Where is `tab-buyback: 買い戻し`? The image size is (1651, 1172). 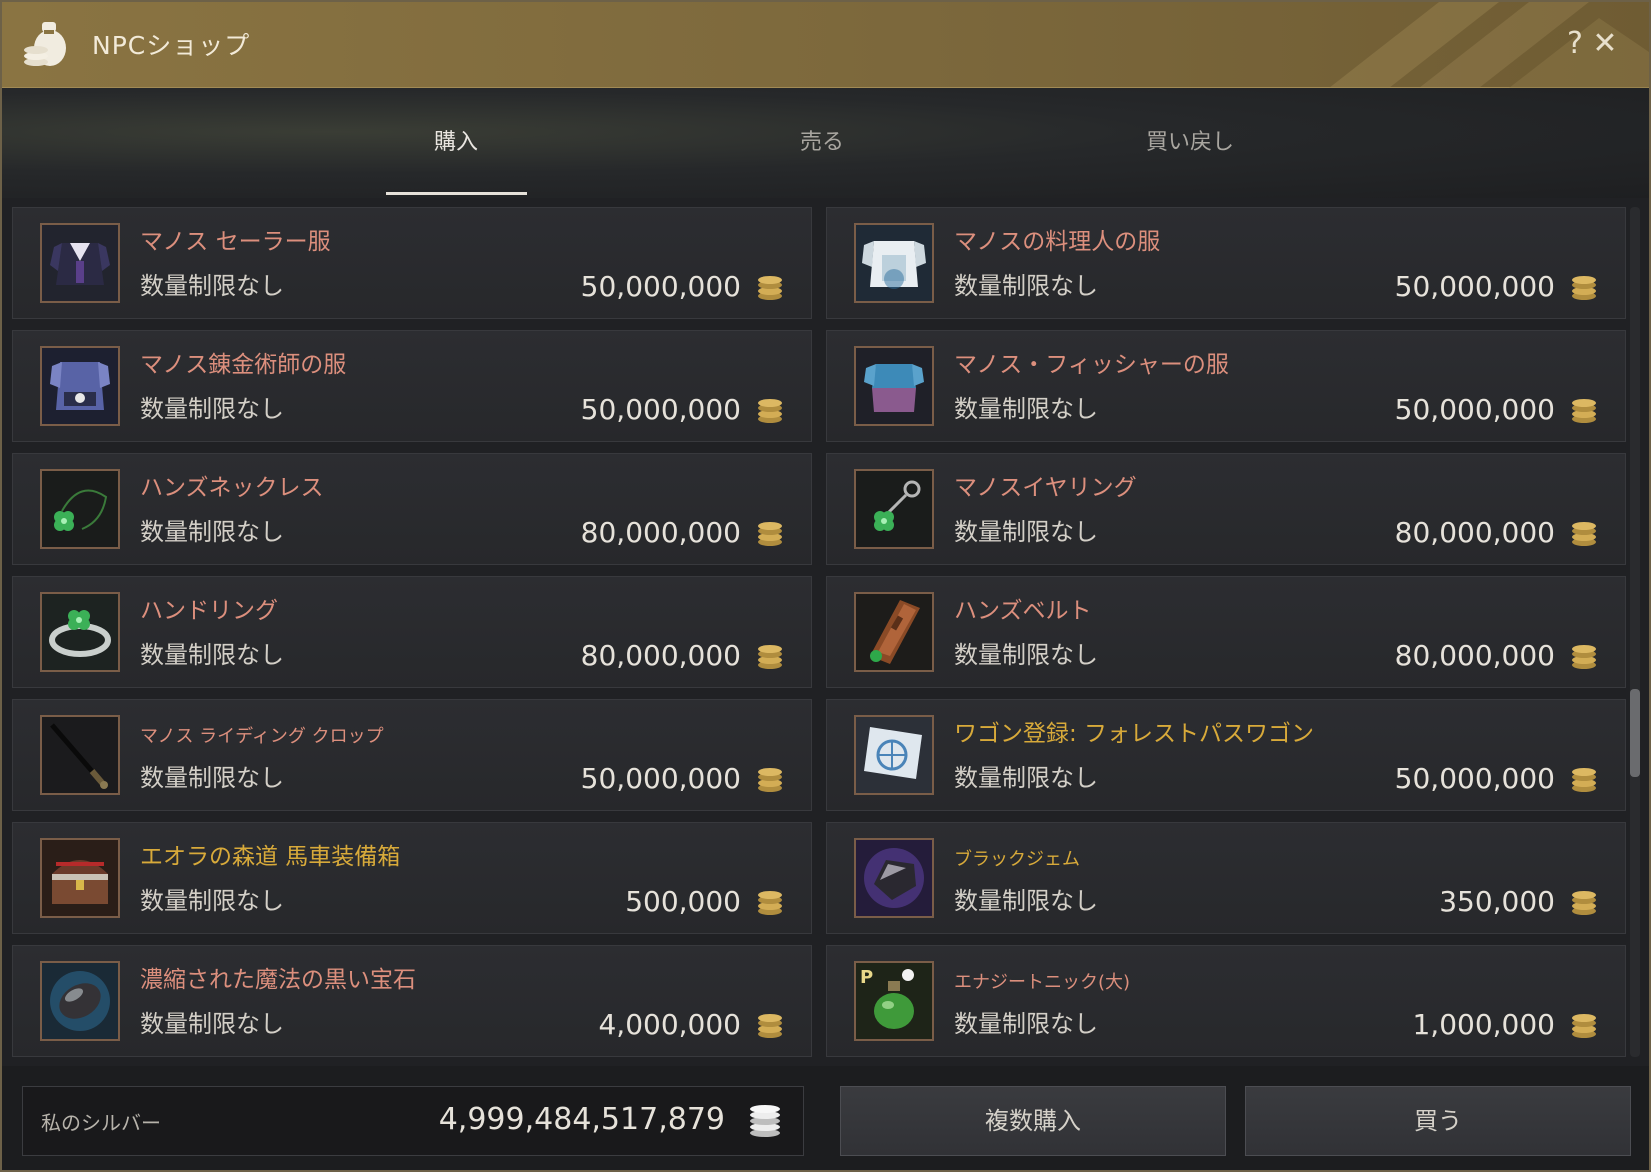 tab-buyback: 買い戻し is located at coordinates (1190, 140).